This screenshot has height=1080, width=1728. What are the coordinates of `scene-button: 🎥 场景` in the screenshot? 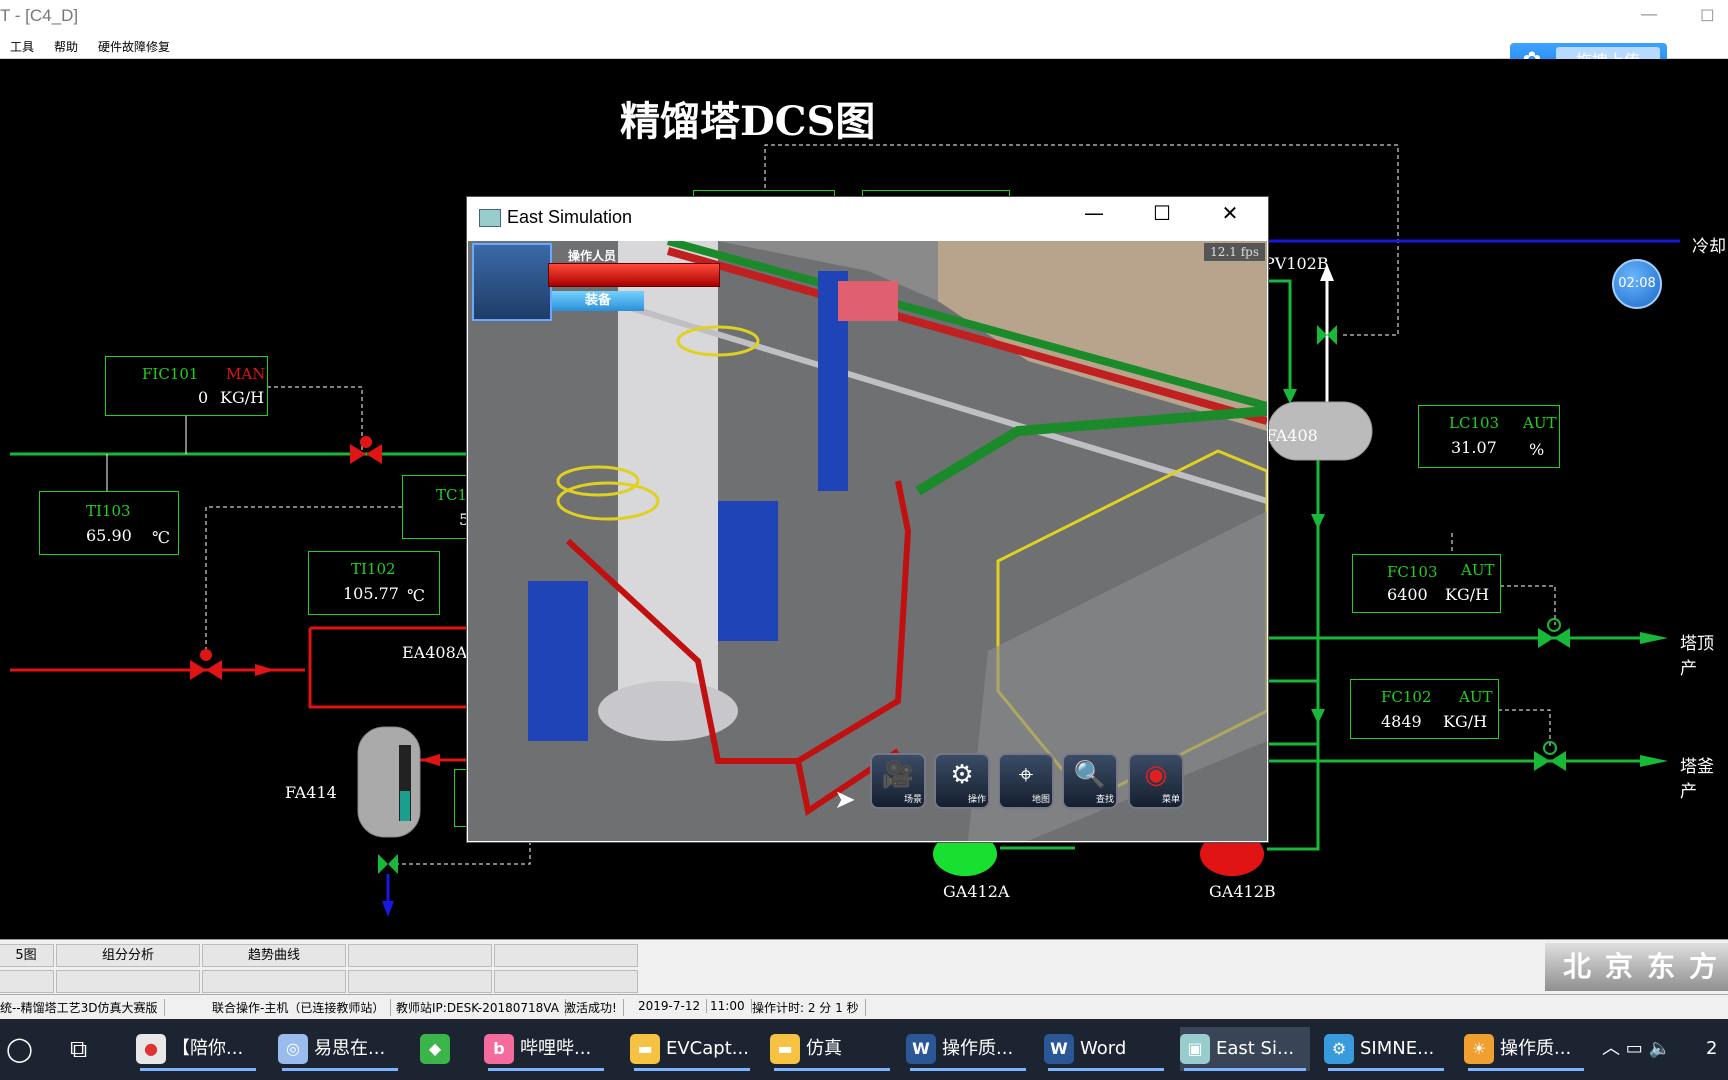 It's located at (898, 781).